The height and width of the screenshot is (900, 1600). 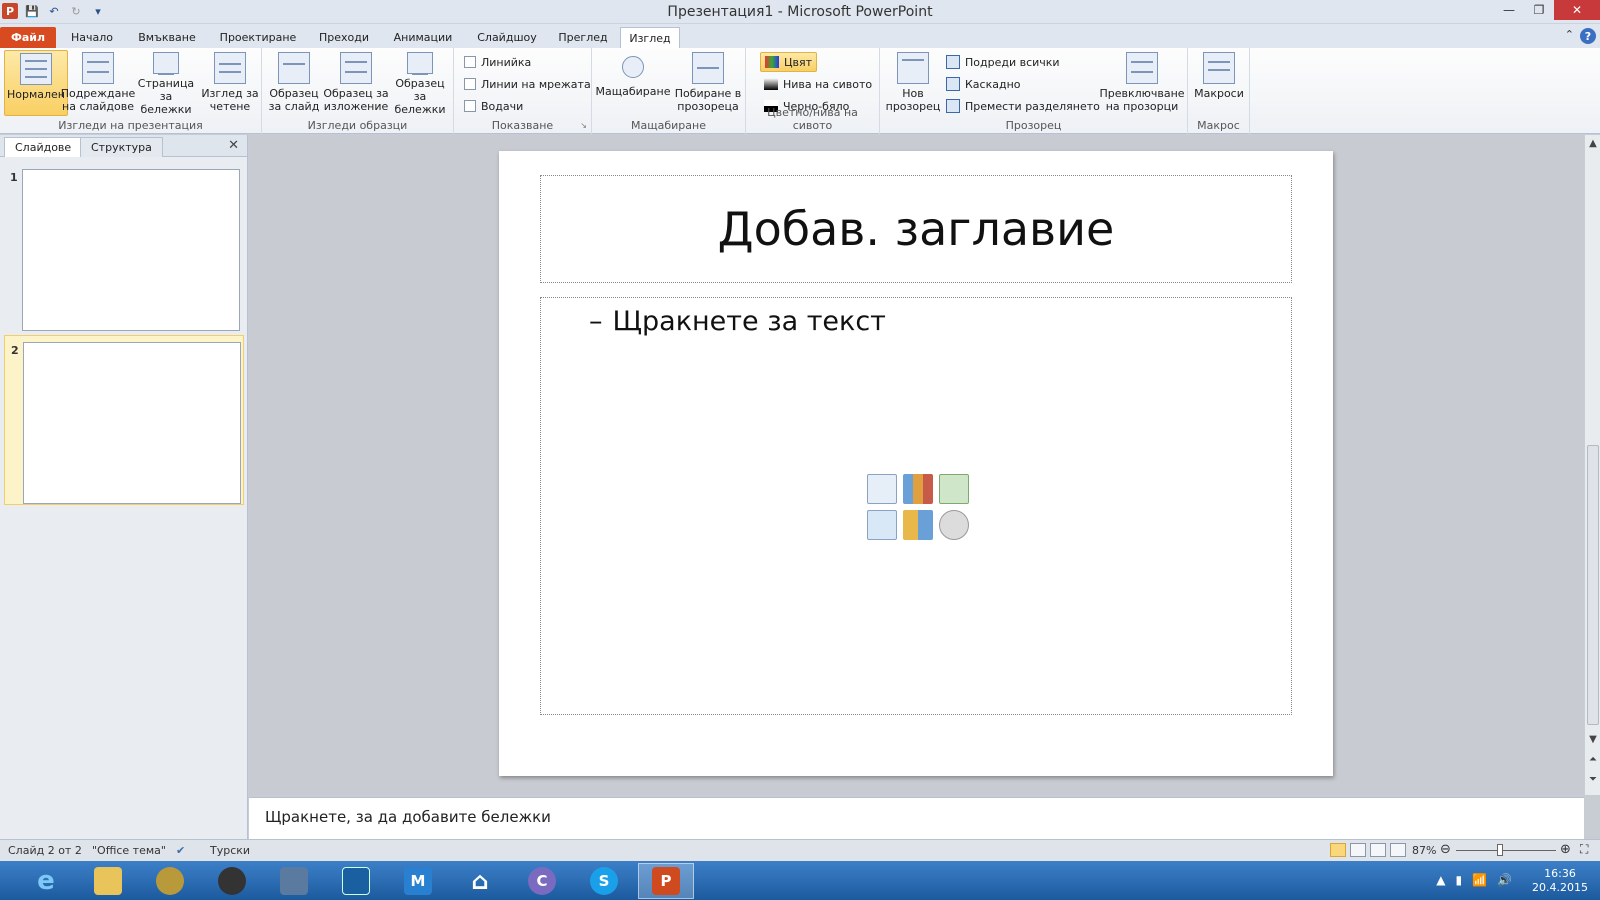 What do you see at coordinates (1378, 850) in the screenshot?
I see `reading-view-status-icon` at bounding box center [1378, 850].